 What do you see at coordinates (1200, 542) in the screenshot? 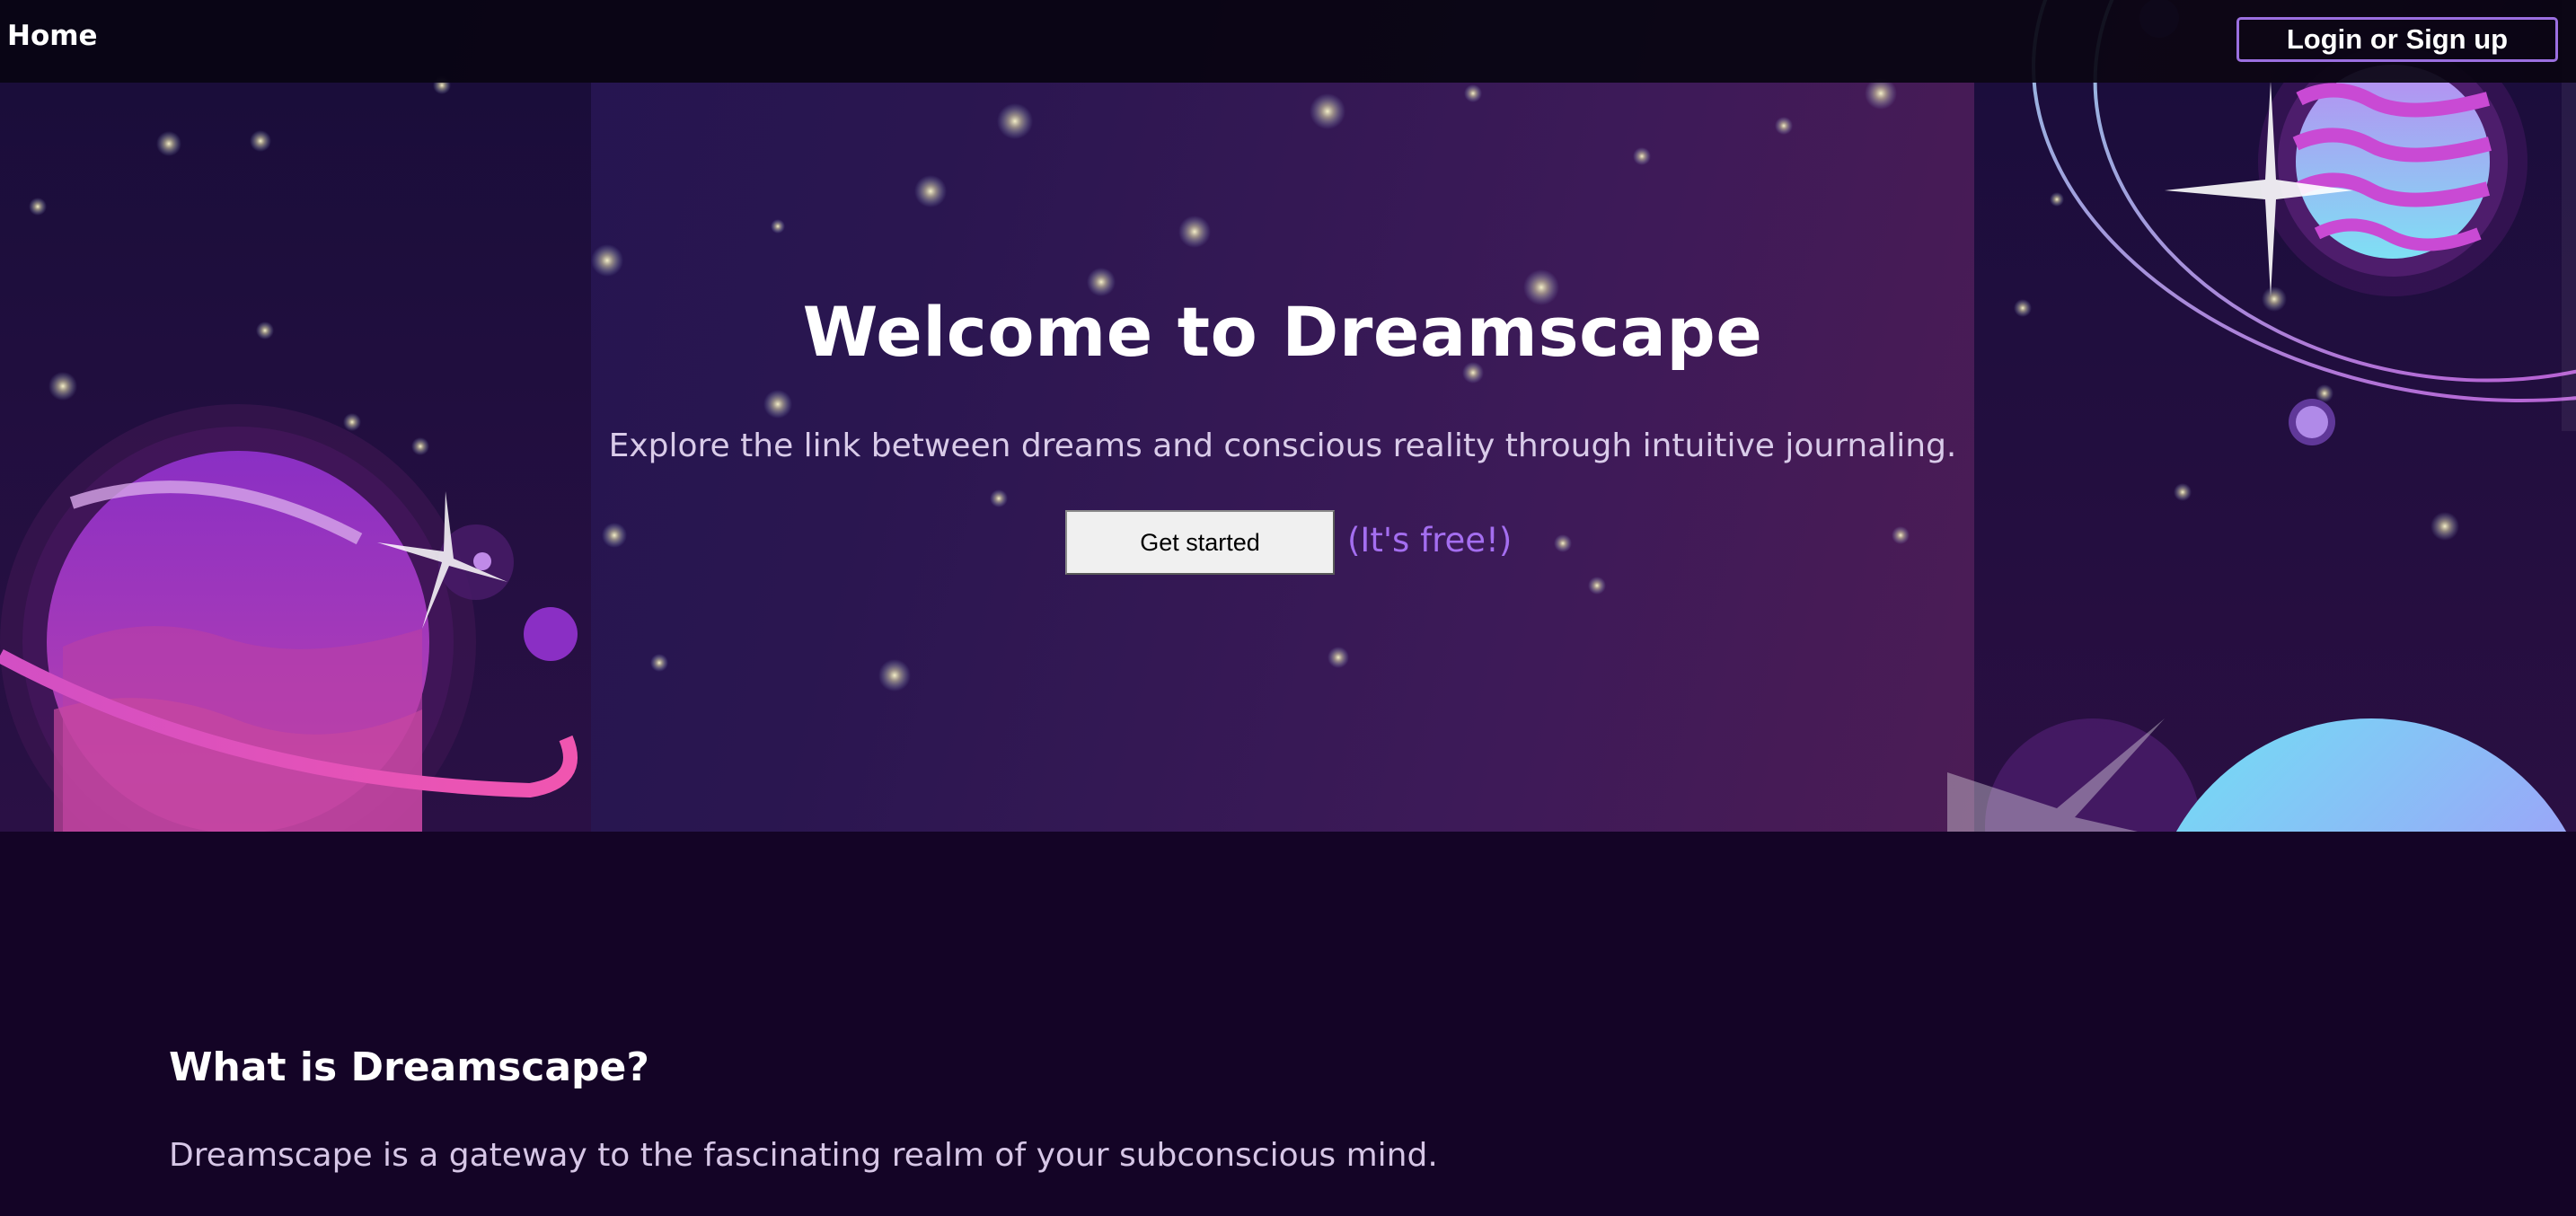
I see `get-started-button: Get started` at bounding box center [1200, 542].